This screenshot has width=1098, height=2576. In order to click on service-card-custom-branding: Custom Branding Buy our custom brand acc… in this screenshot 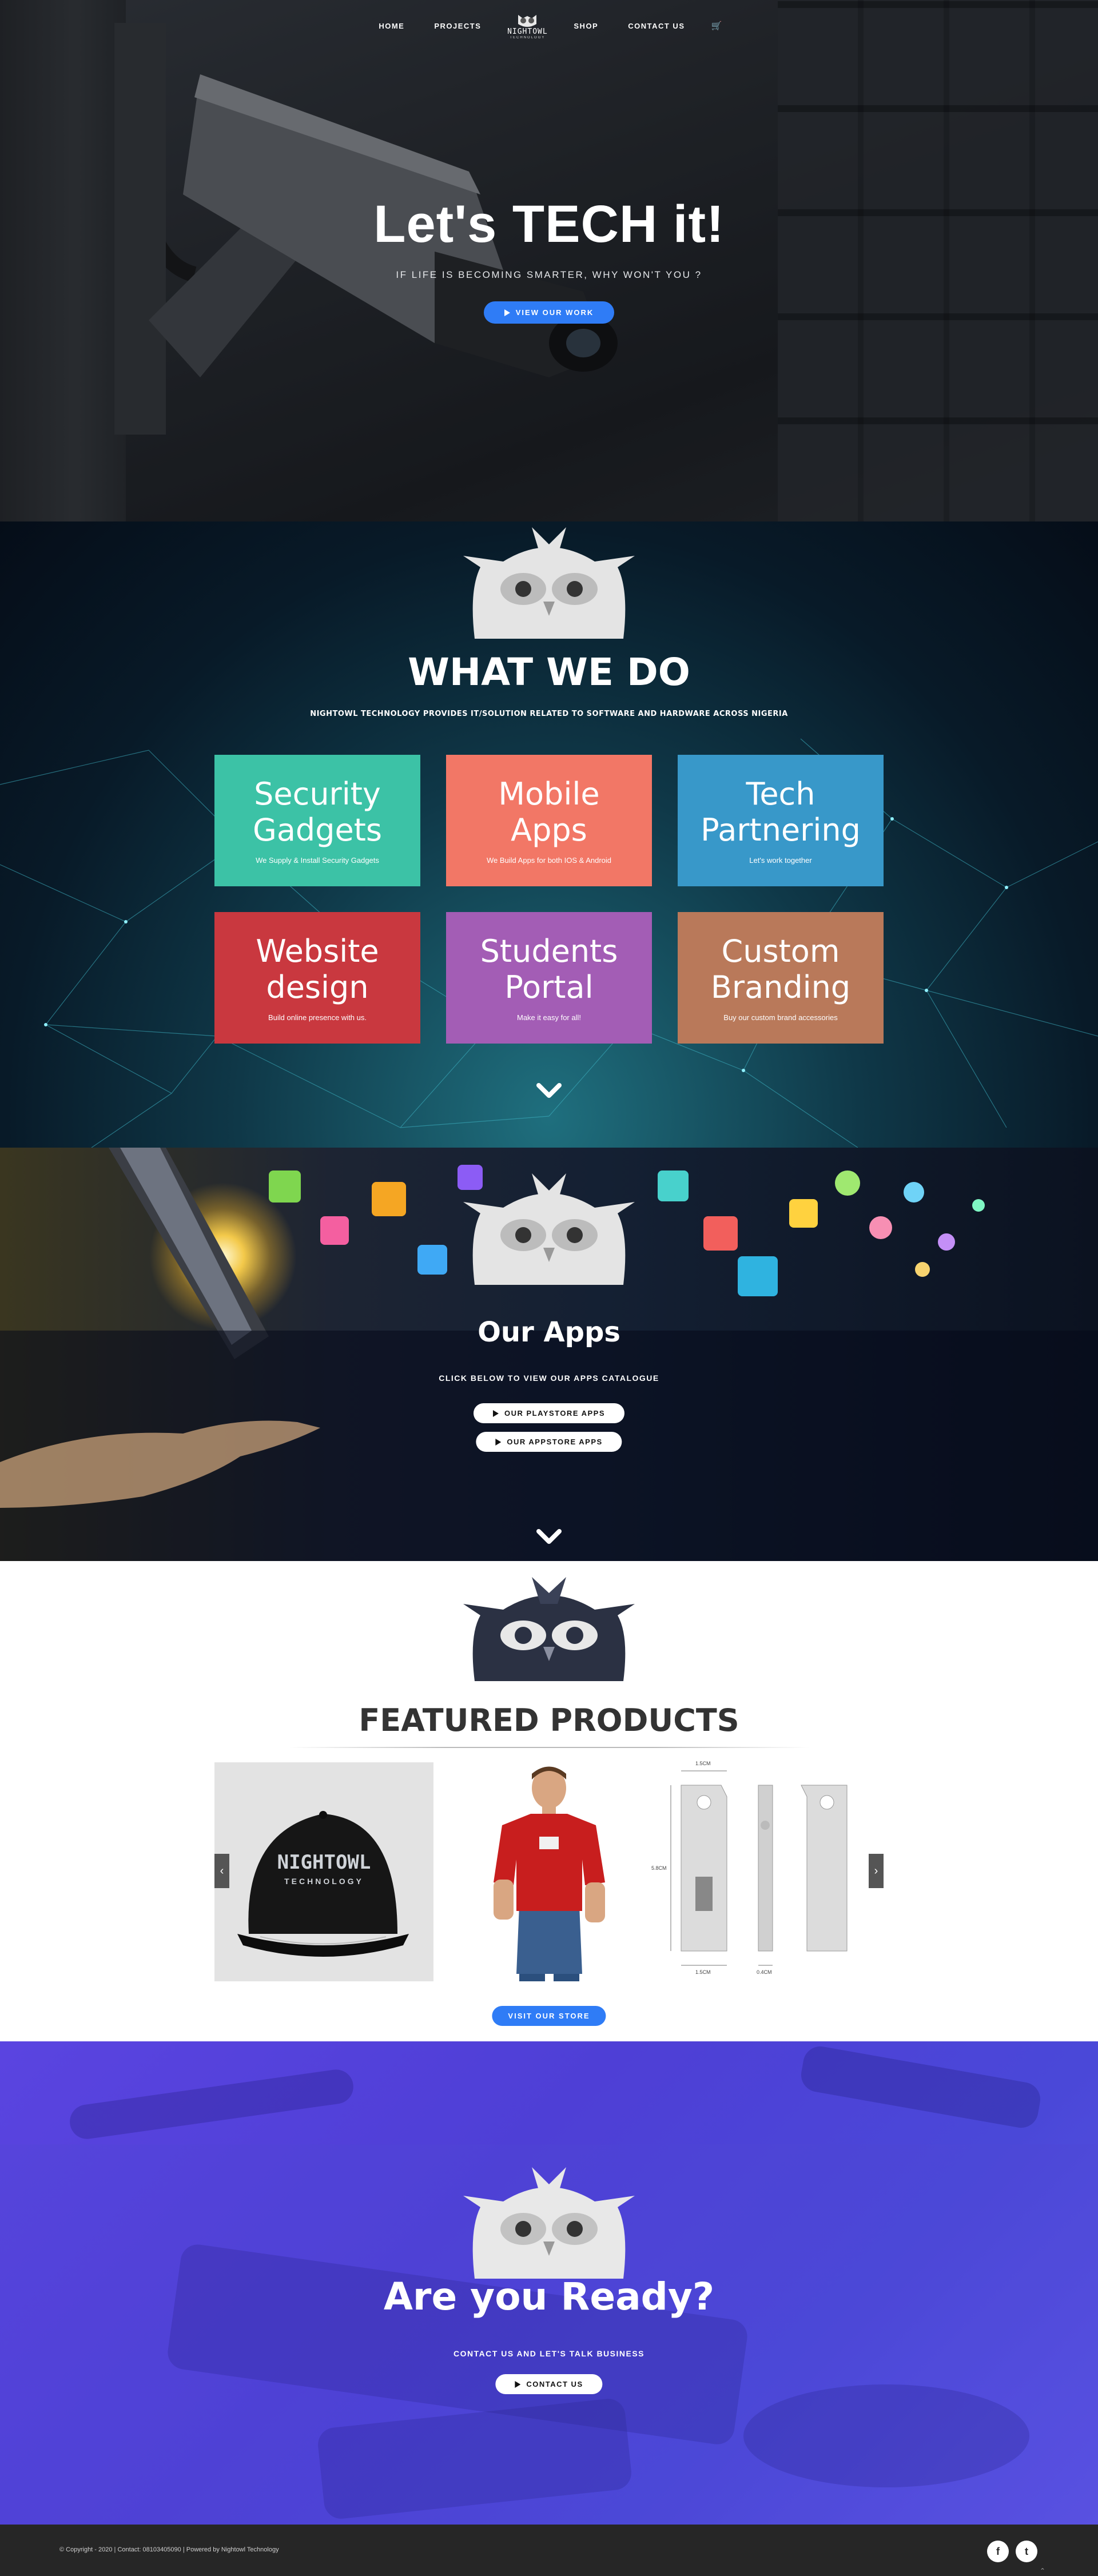, I will do `click(781, 978)`.